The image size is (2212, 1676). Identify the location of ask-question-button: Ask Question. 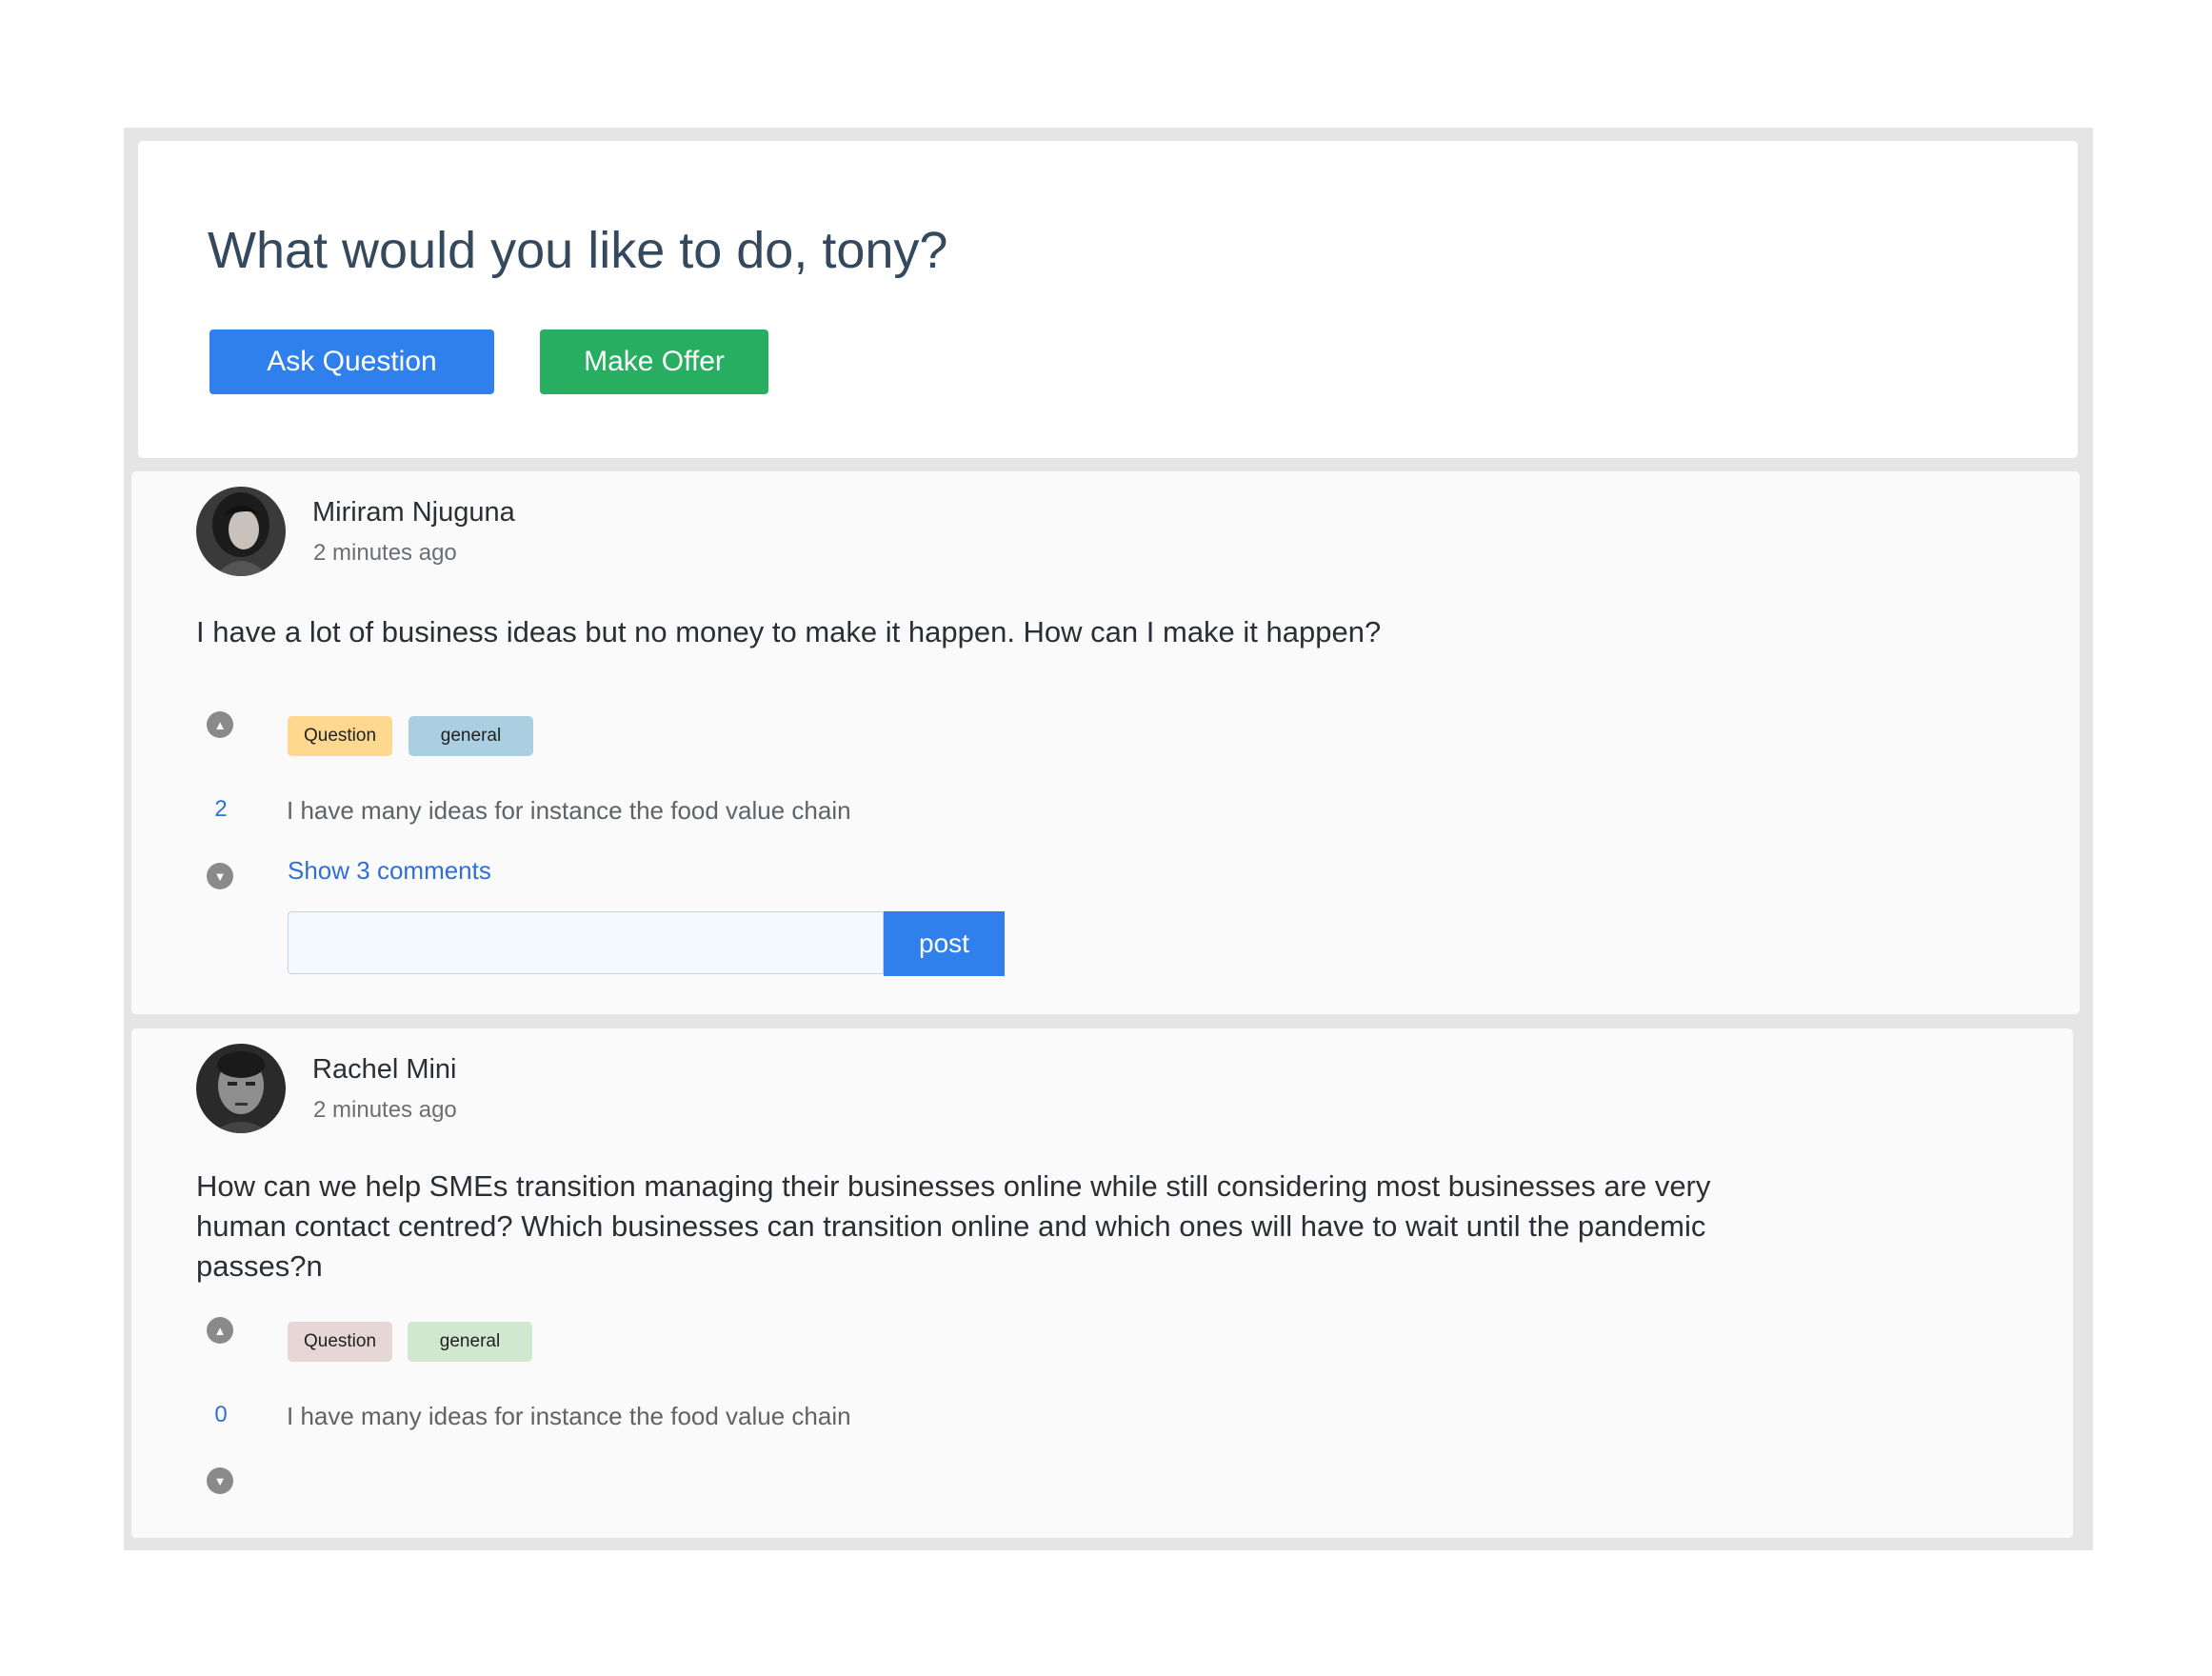
(351, 362).